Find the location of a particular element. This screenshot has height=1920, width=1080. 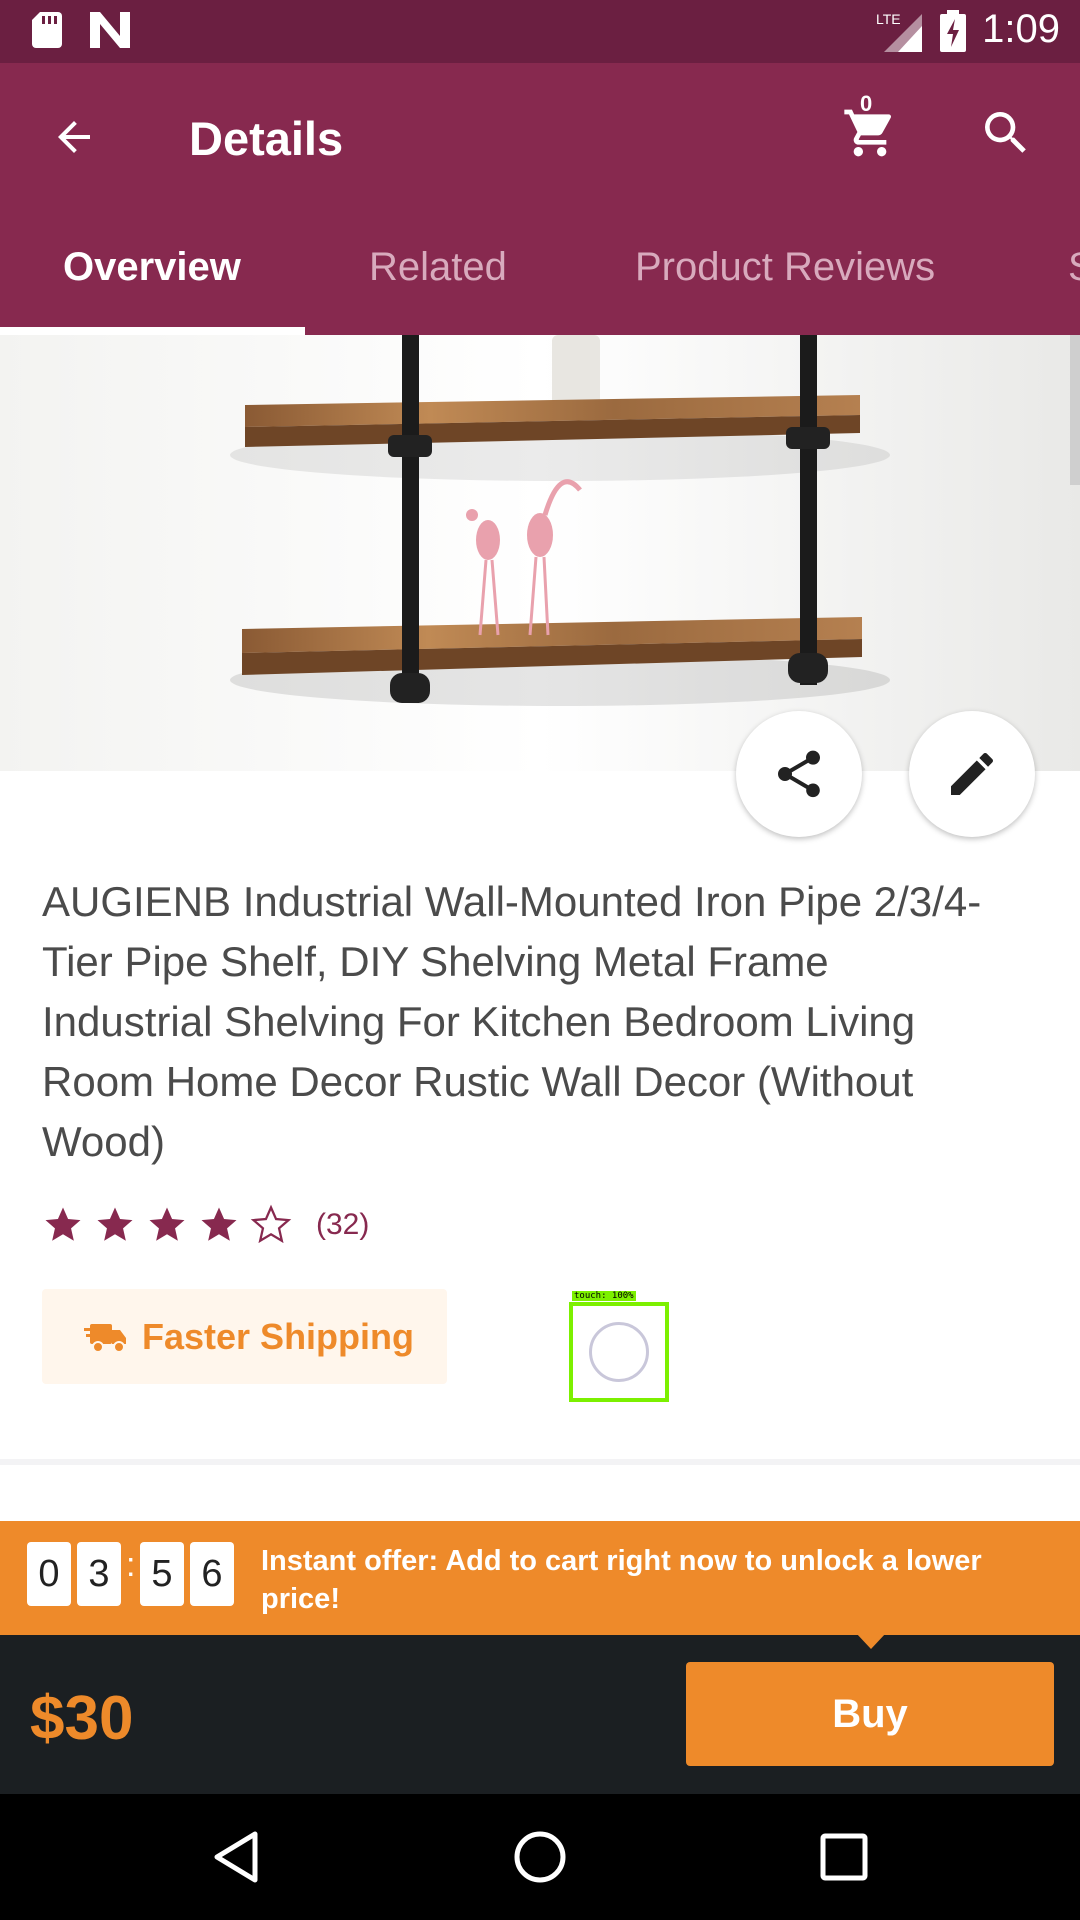

search-button is located at coordinates (1006, 133).